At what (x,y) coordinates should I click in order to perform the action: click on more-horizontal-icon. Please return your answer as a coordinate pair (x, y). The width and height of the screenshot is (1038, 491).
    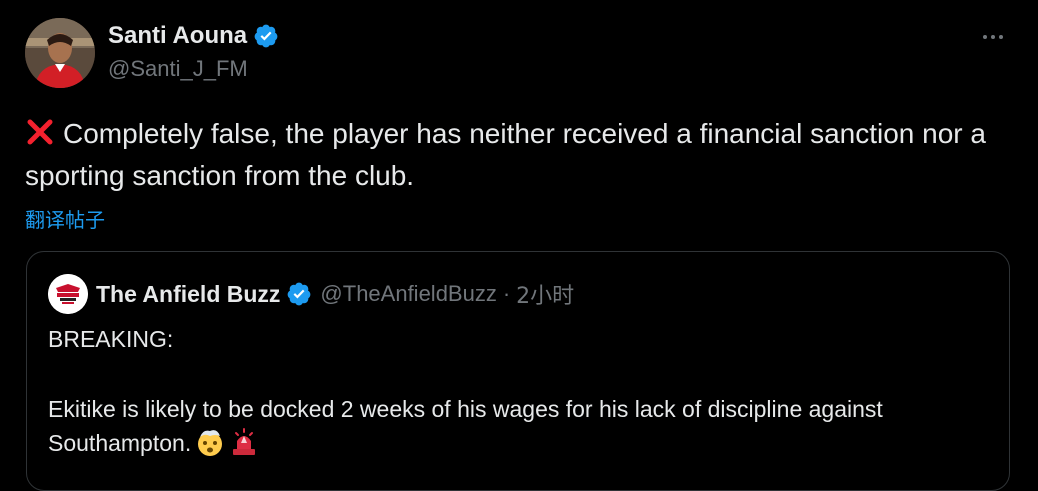
    Looking at the image, I should click on (993, 37).